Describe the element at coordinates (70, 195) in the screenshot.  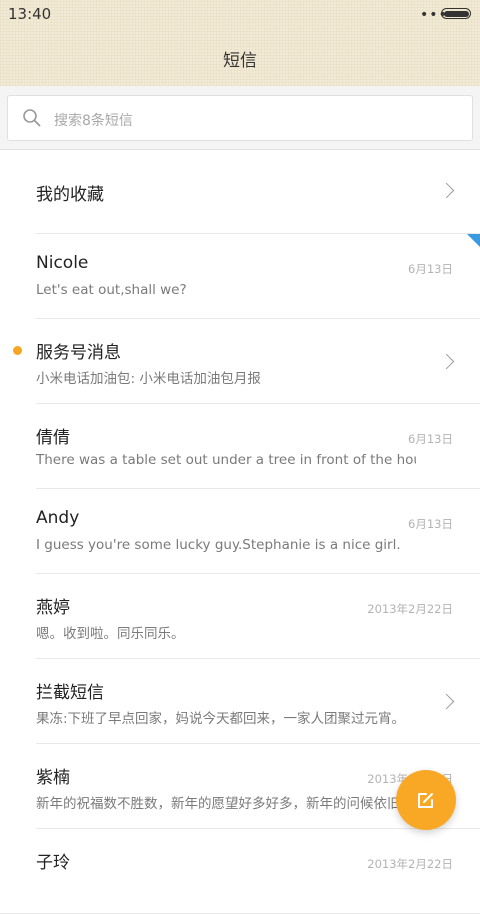
I see `favorites-label: 我的收藏` at that location.